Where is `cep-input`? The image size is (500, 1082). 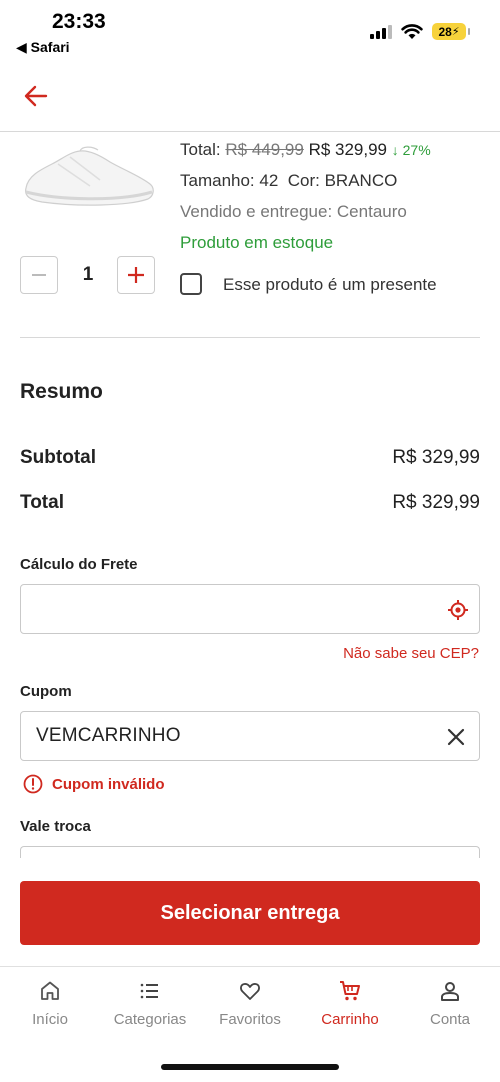
cep-input is located at coordinates (250, 609).